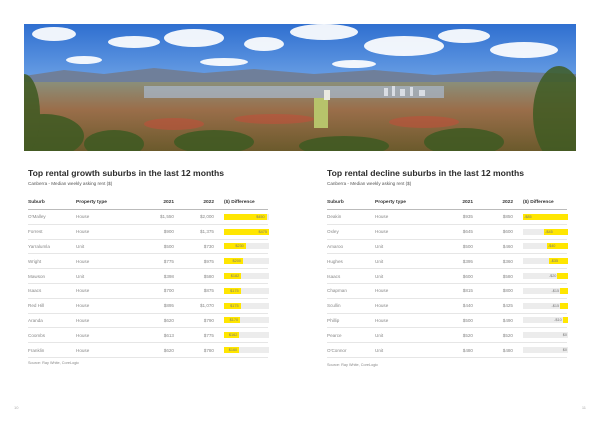 The height and width of the screenshot is (424, 600). I want to click on difference-value: $450, so click(260, 216).